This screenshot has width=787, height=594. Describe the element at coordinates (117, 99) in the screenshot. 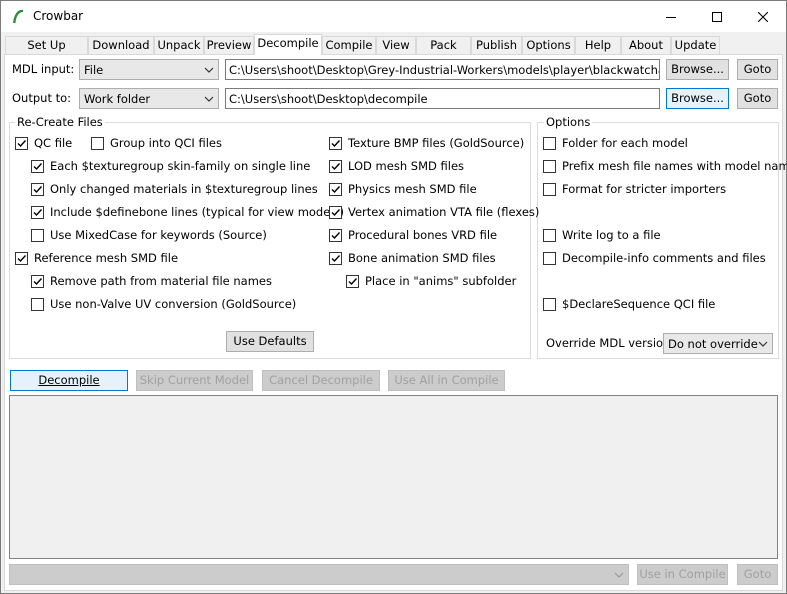

I see `output-to-mode-value: Work folder` at that location.